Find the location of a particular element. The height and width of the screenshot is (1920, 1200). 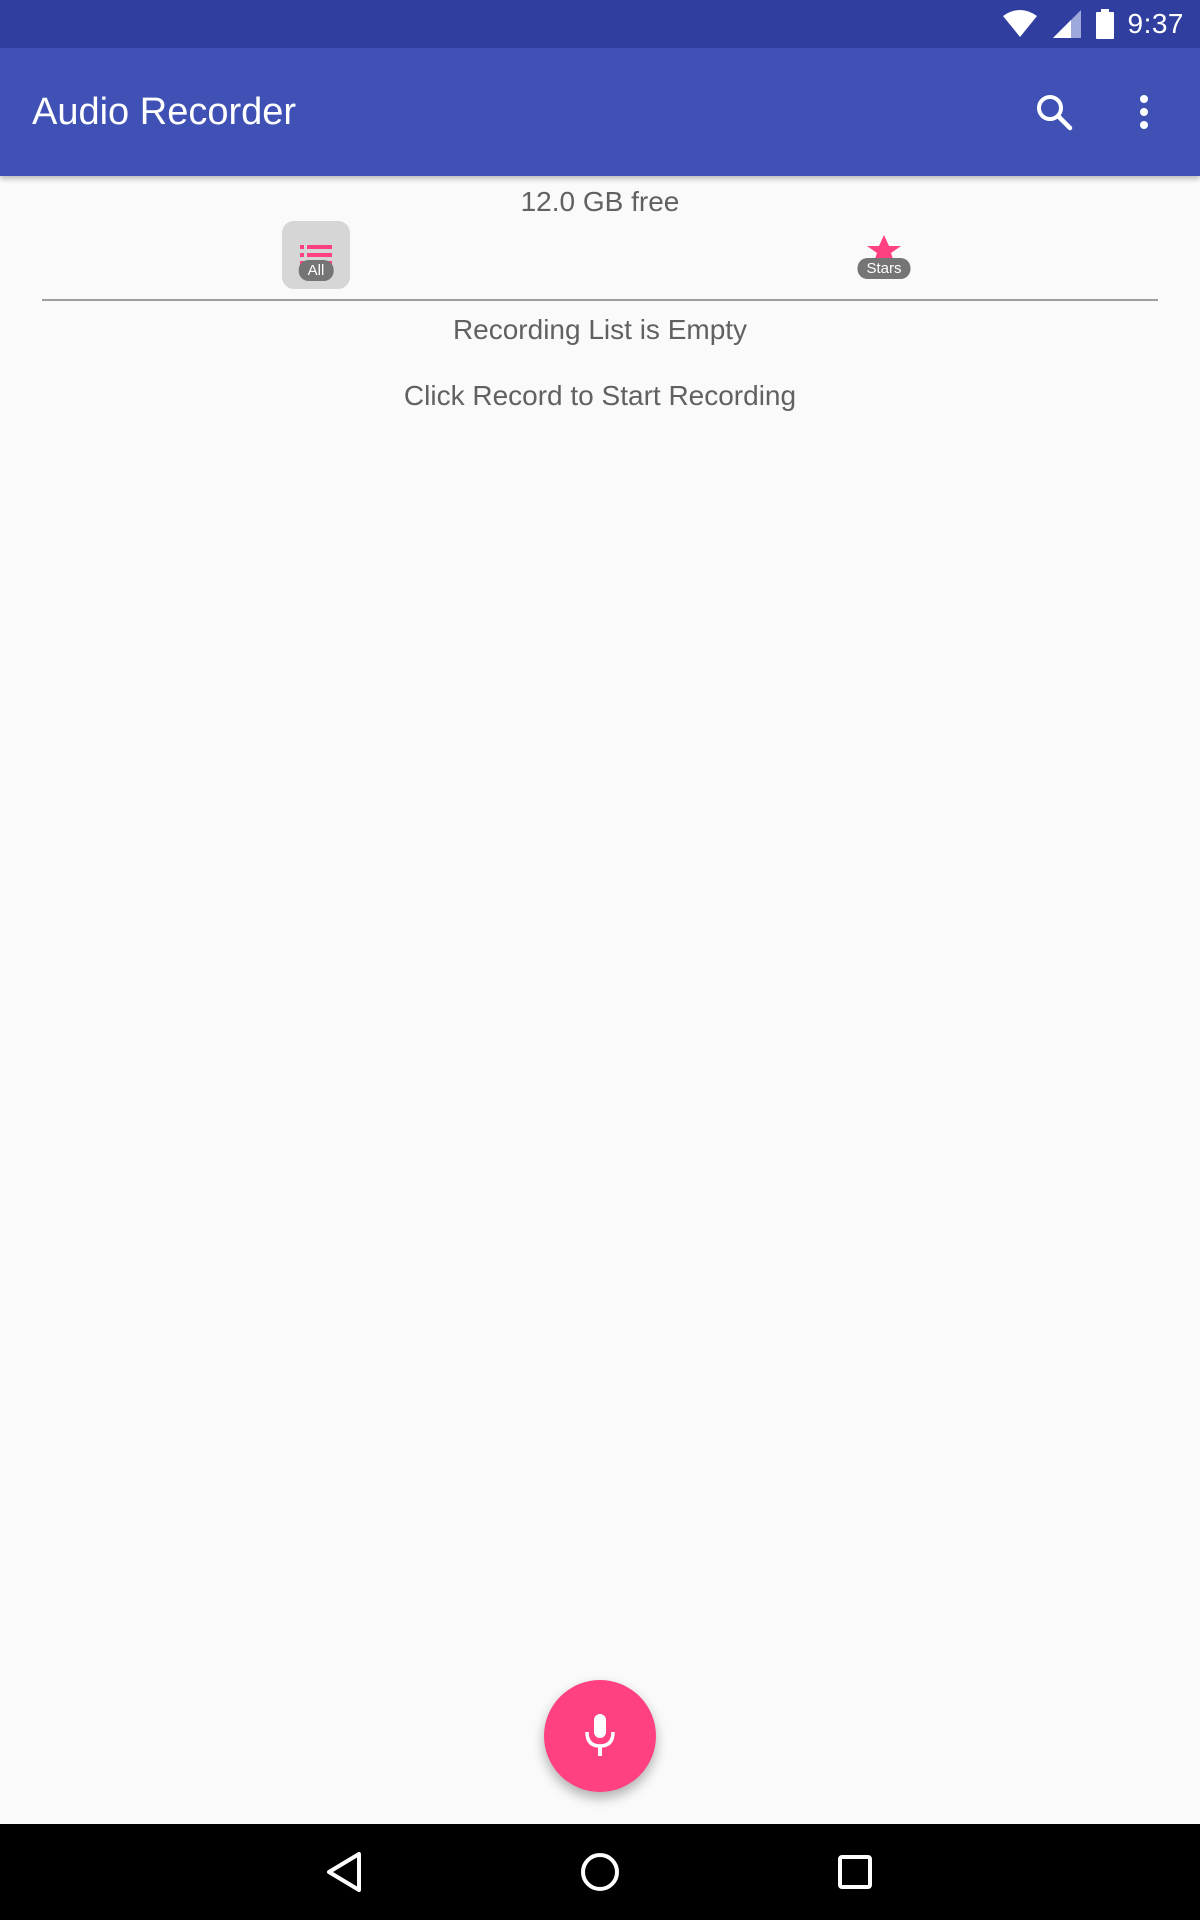

tab-divider is located at coordinates (600, 300).